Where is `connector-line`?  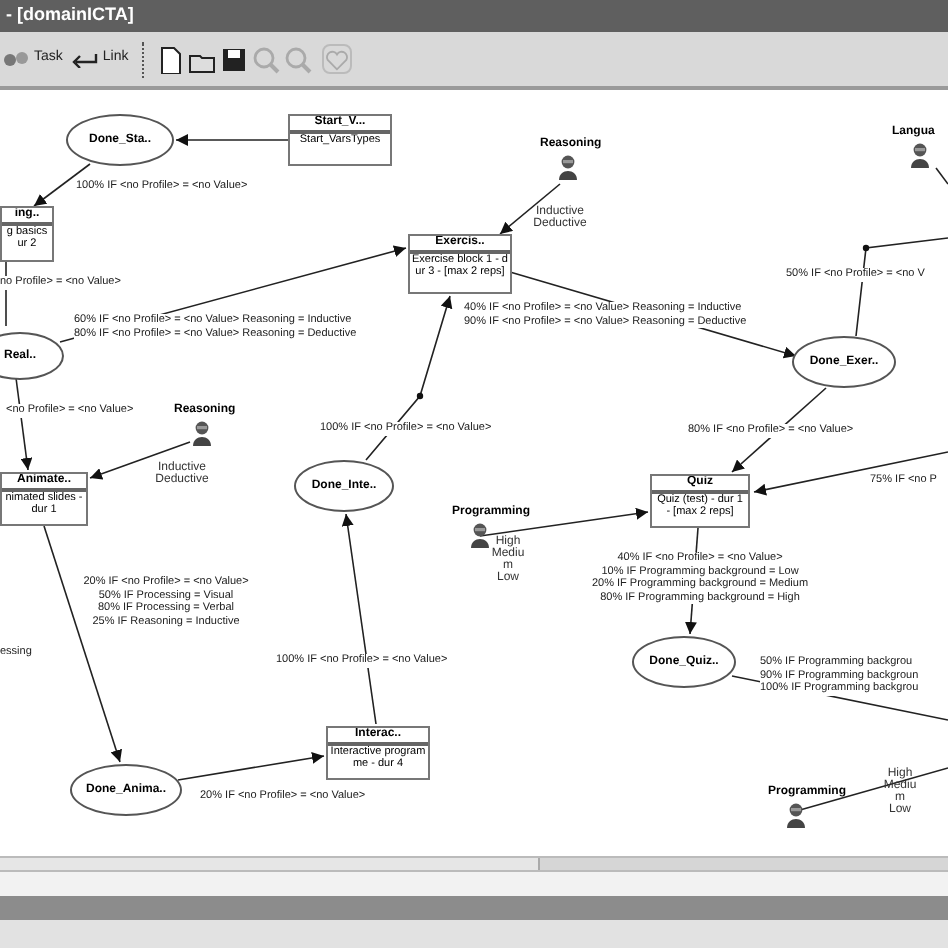 connector-line is located at coordinates (941, 176).